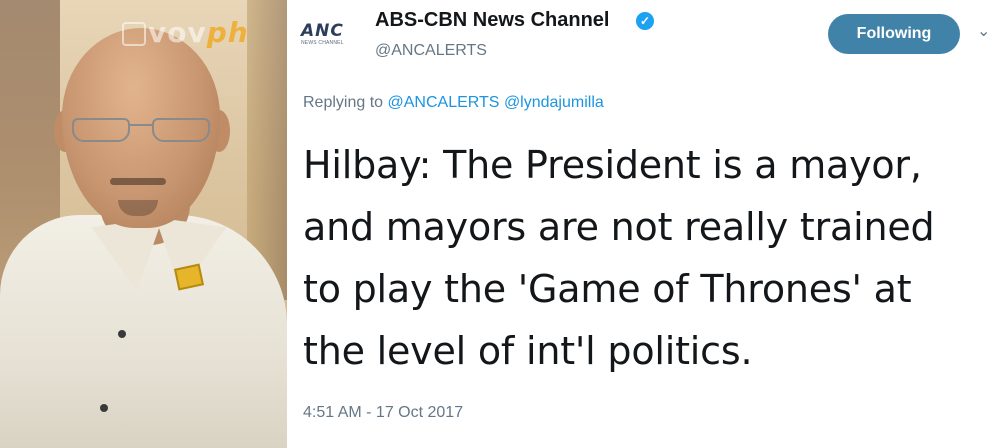 Image resolution: width=1000 pixels, height=448 pixels. I want to click on glasses-bridge, so click(141, 125).